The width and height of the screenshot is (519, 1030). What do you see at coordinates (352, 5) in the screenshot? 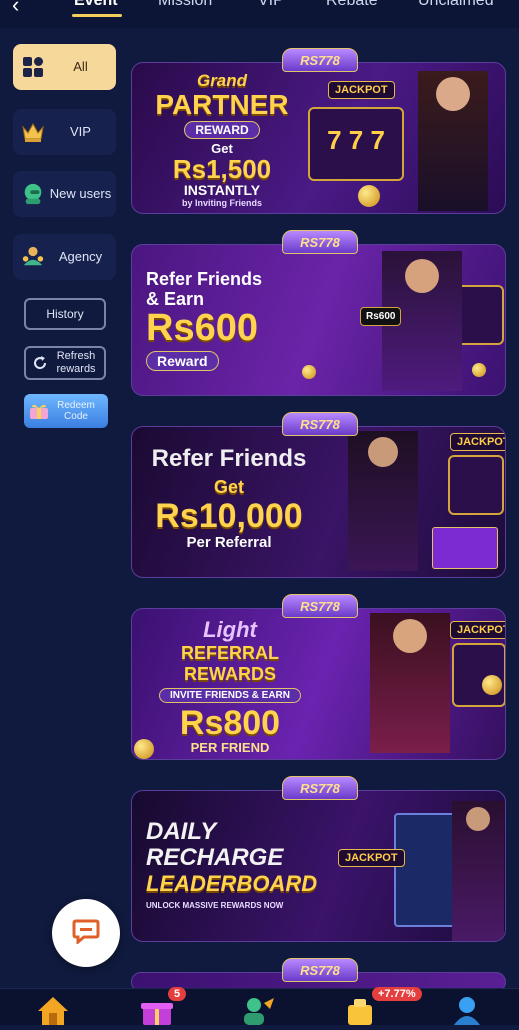
I see `tab-rebate: Rebate` at bounding box center [352, 5].